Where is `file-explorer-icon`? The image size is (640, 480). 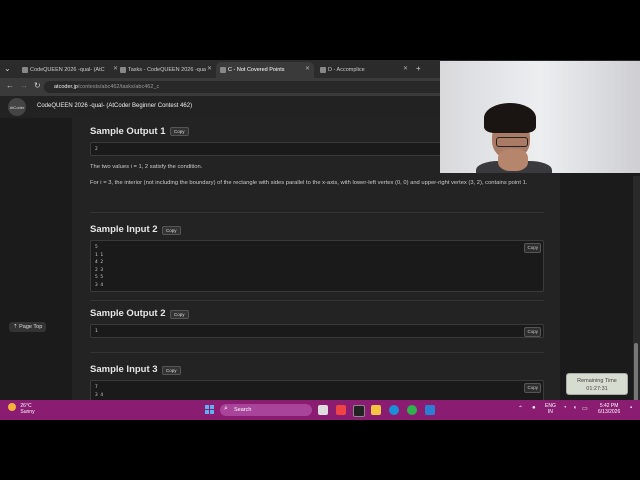 file-explorer-icon is located at coordinates (376, 410).